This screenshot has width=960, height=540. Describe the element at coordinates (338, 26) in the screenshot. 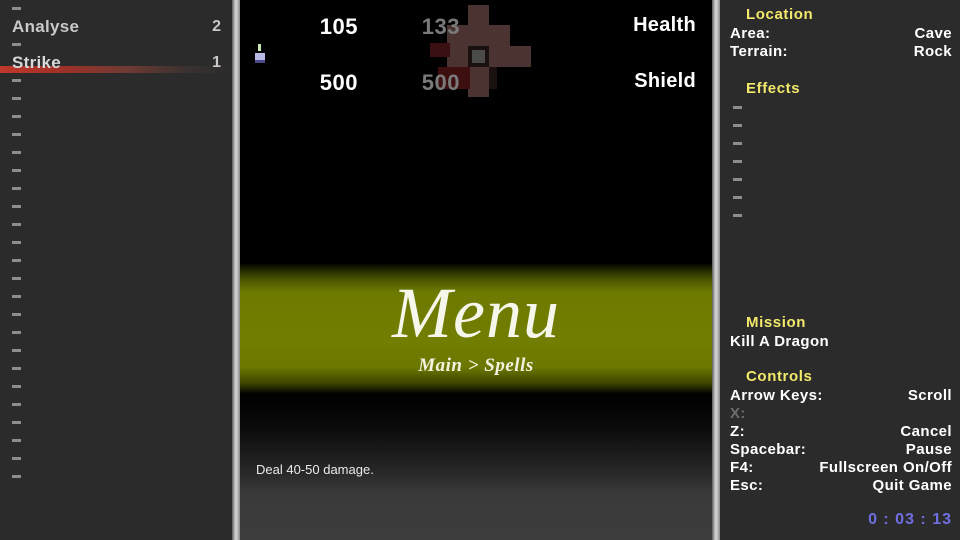

I see `health-current: 105` at that location.